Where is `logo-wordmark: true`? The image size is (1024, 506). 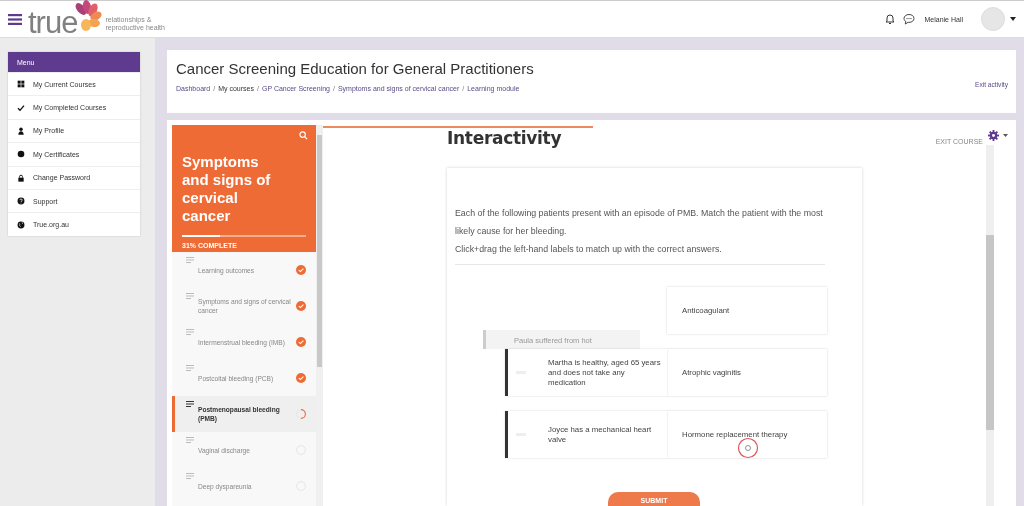
logo-wordmark: true is located at coordinates (53, 22).